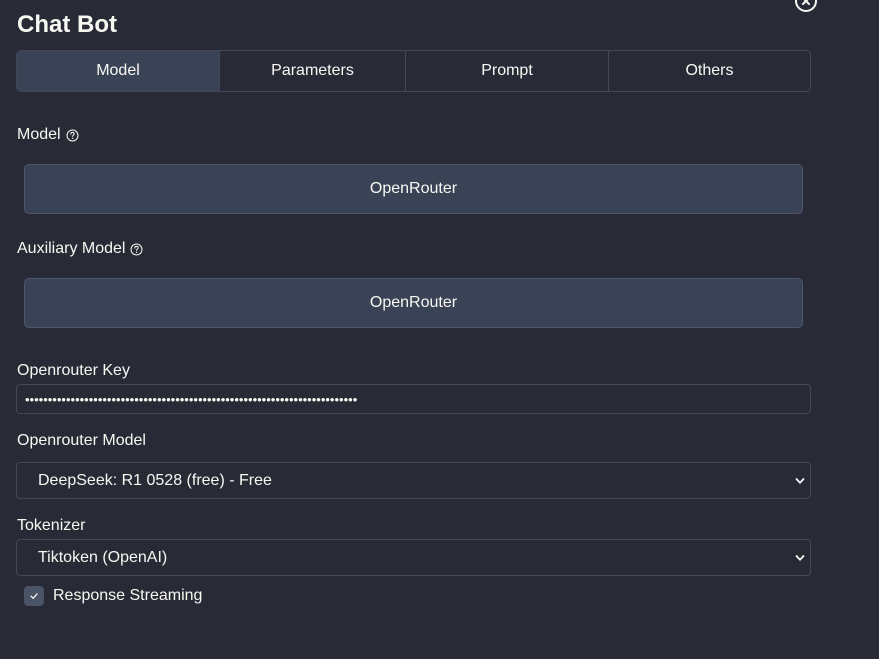  I want to click on model-value: OpenRouter, so click(413, 188).